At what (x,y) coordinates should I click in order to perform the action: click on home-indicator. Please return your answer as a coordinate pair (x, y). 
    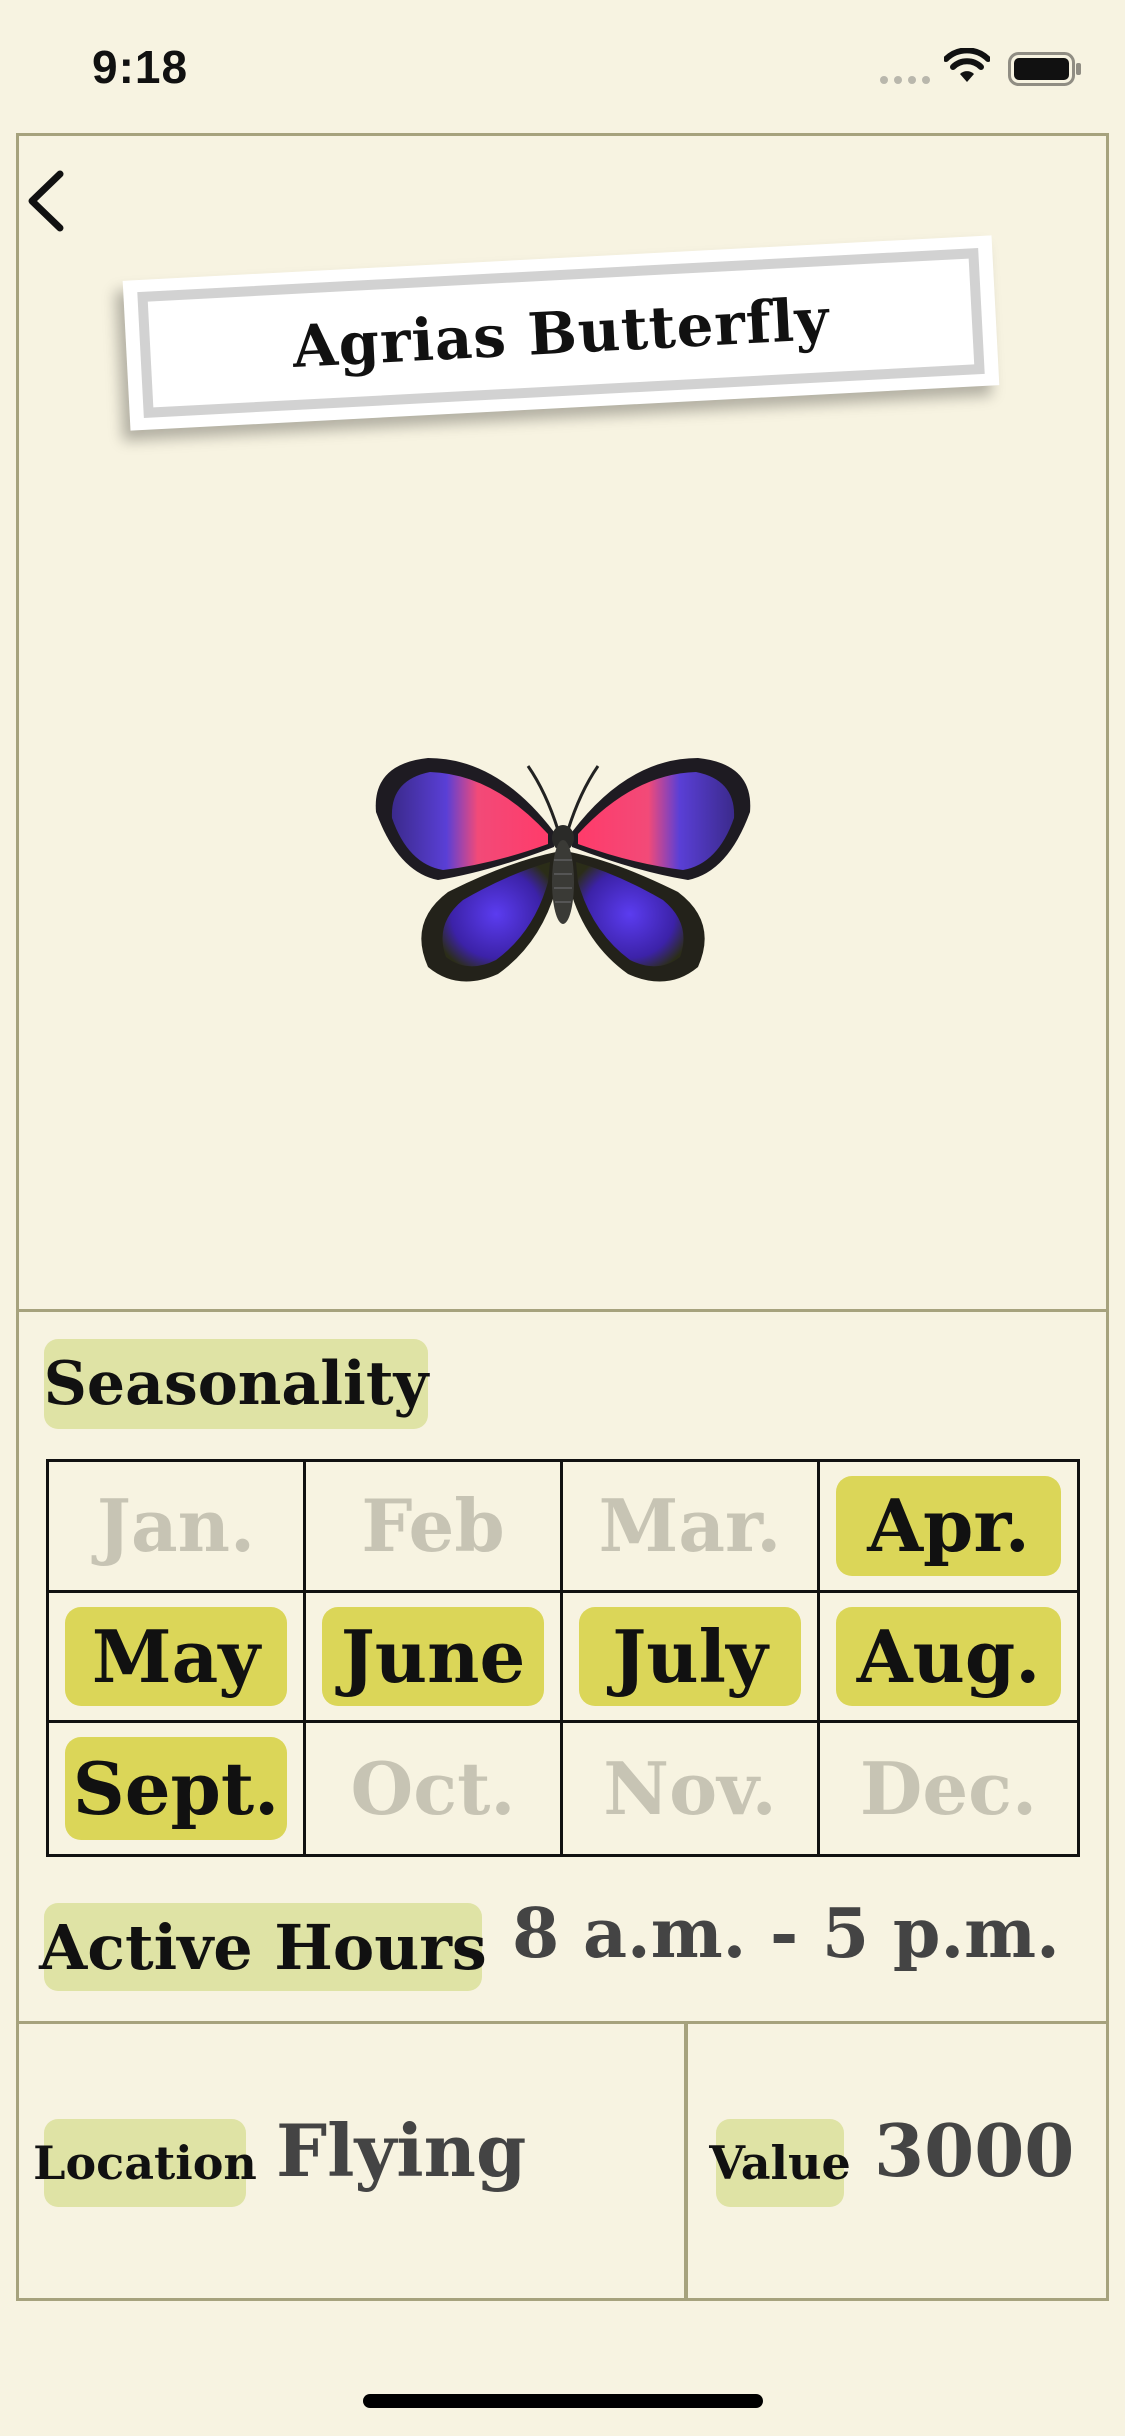
    Looking at the image, I should click on (563, 2401).